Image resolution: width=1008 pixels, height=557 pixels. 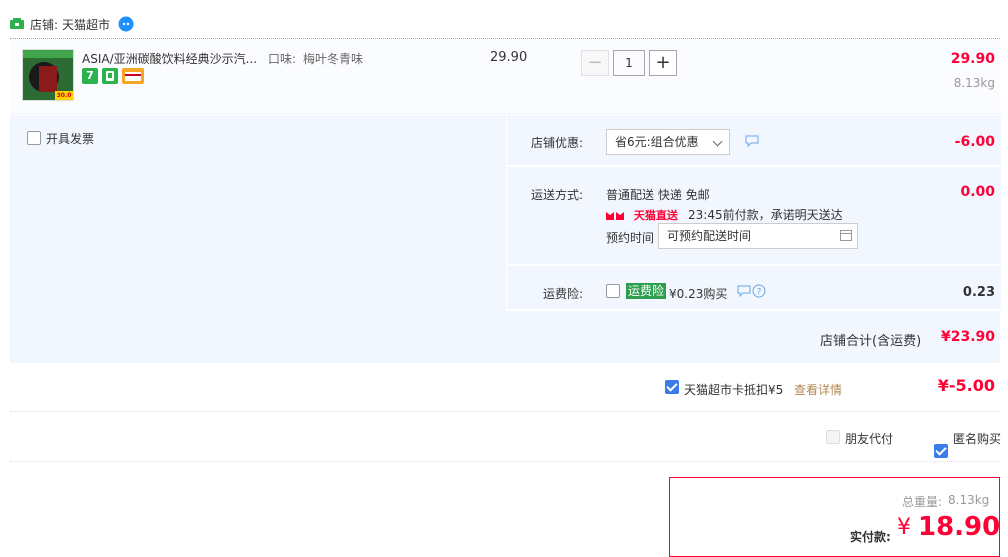 What do you see at coordinates (557, 195) in the screenshot?
I see `shipping-label: 运送方式:` at bounding box center [557, 195].